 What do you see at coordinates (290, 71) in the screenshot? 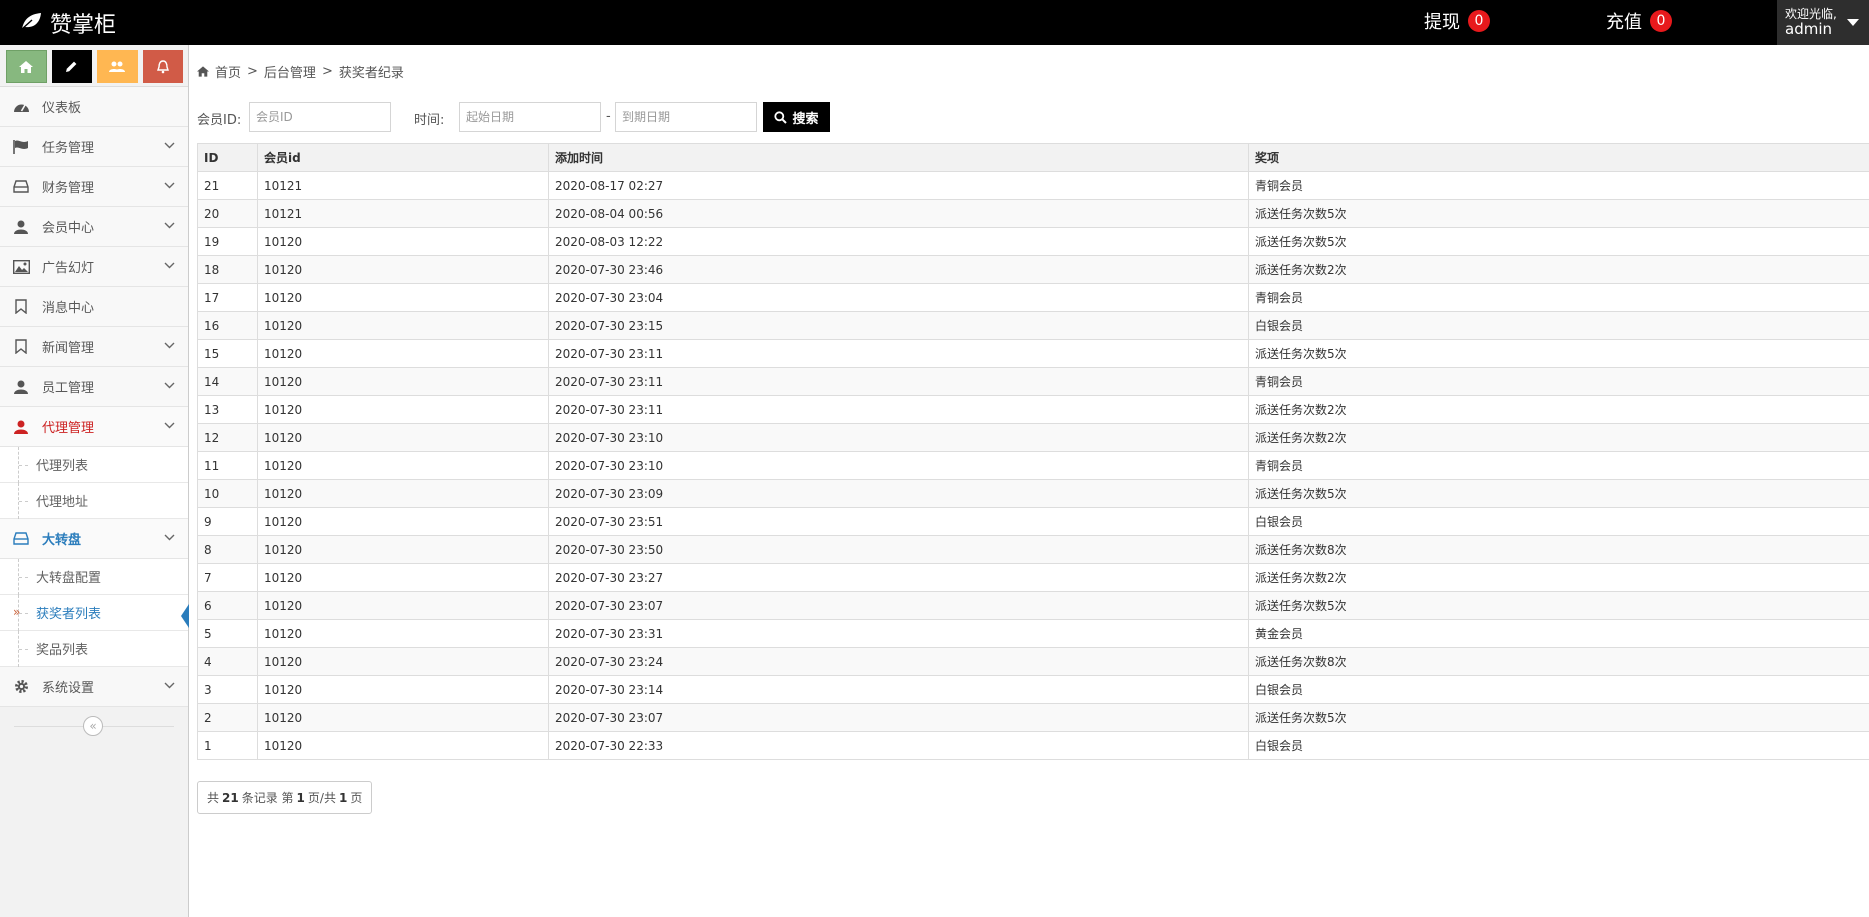
I see `breadcrumb-admin-link: 后台管理` at bounding box center [290, 71].